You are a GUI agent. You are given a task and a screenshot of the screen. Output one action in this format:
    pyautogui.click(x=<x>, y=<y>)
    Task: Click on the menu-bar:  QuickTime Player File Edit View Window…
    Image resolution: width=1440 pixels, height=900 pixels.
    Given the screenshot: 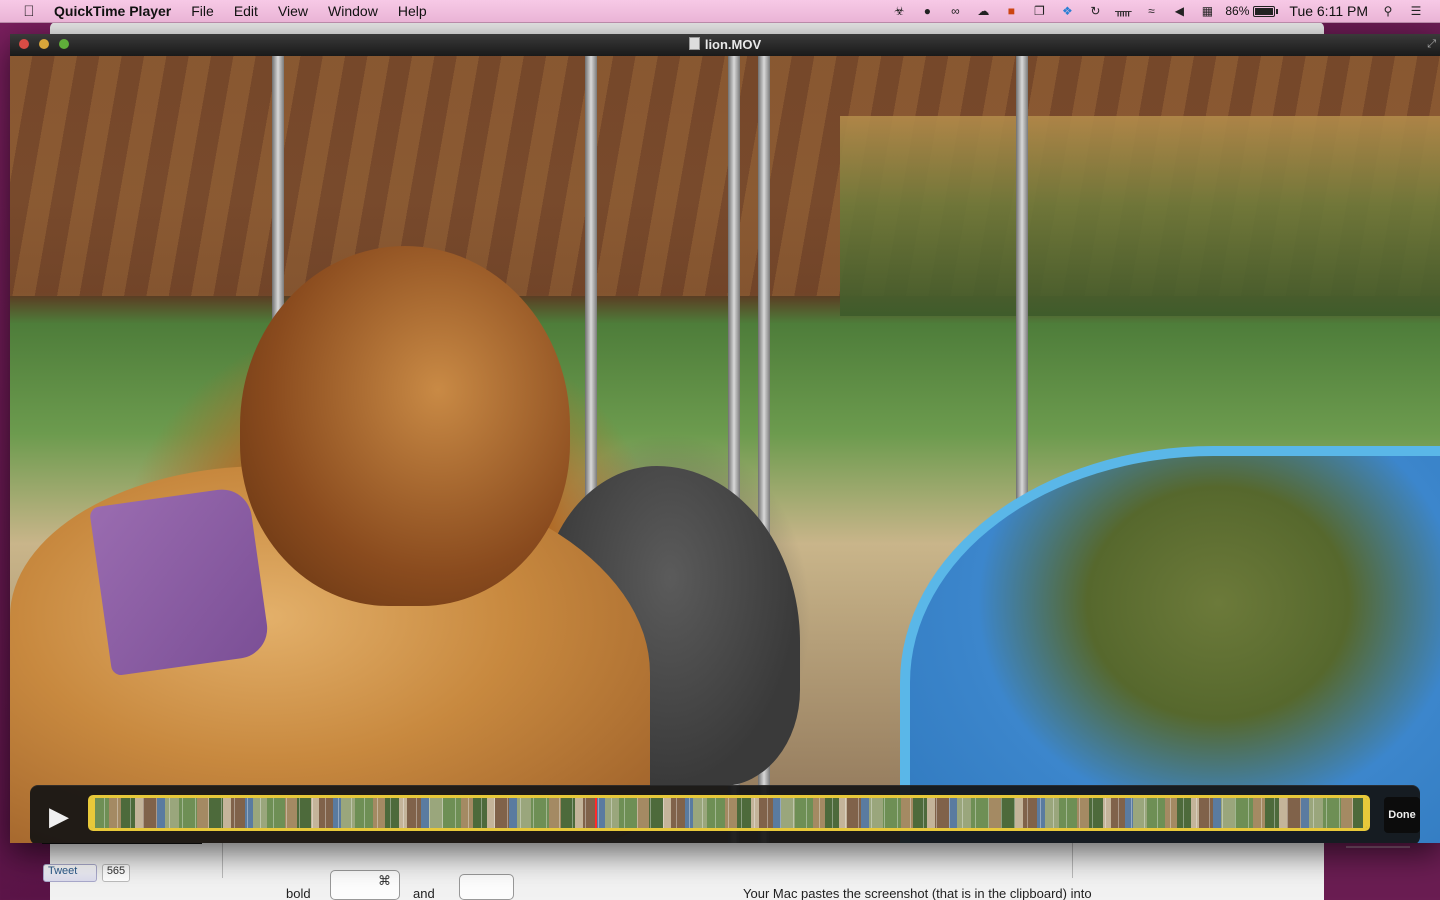 What is the action you would take?
    pyautogui.click(x=720, y=11)
    